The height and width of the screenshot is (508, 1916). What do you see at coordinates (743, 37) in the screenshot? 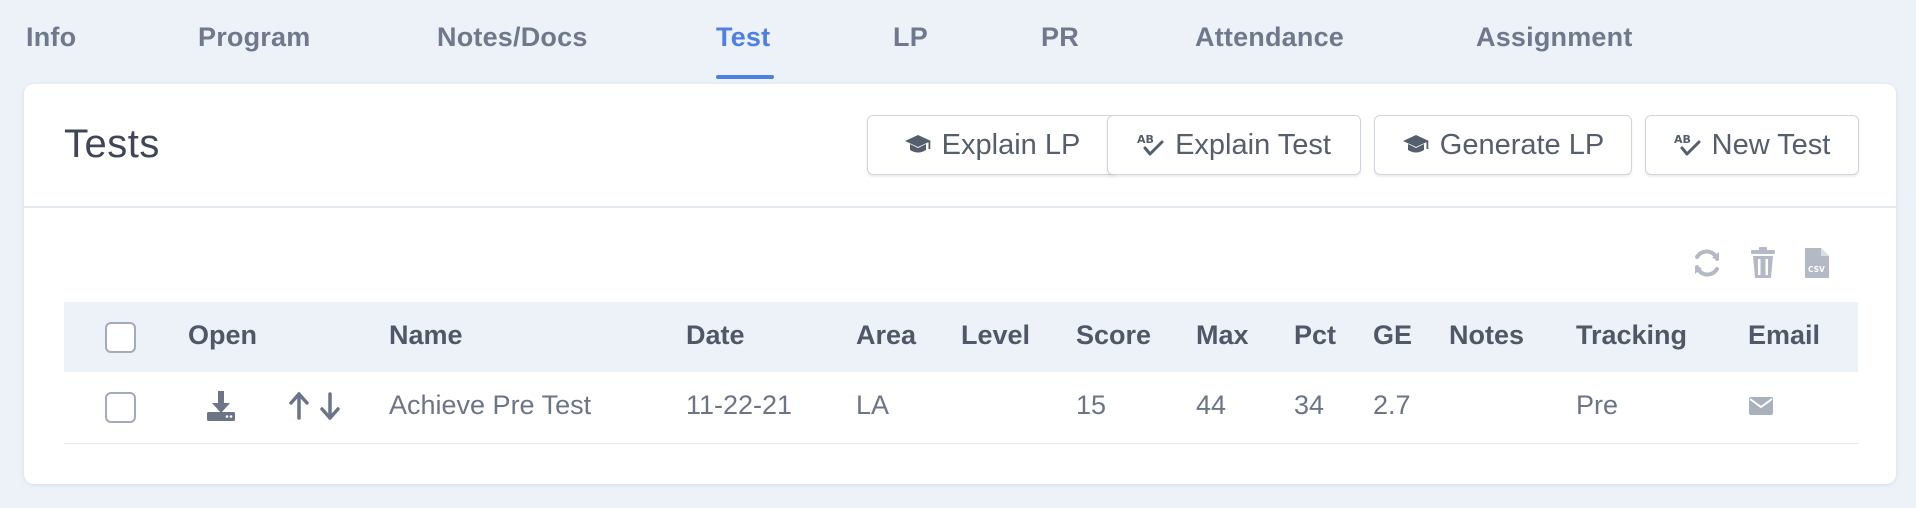
I see `tab-test: Test` at bounding box center [743, 37].